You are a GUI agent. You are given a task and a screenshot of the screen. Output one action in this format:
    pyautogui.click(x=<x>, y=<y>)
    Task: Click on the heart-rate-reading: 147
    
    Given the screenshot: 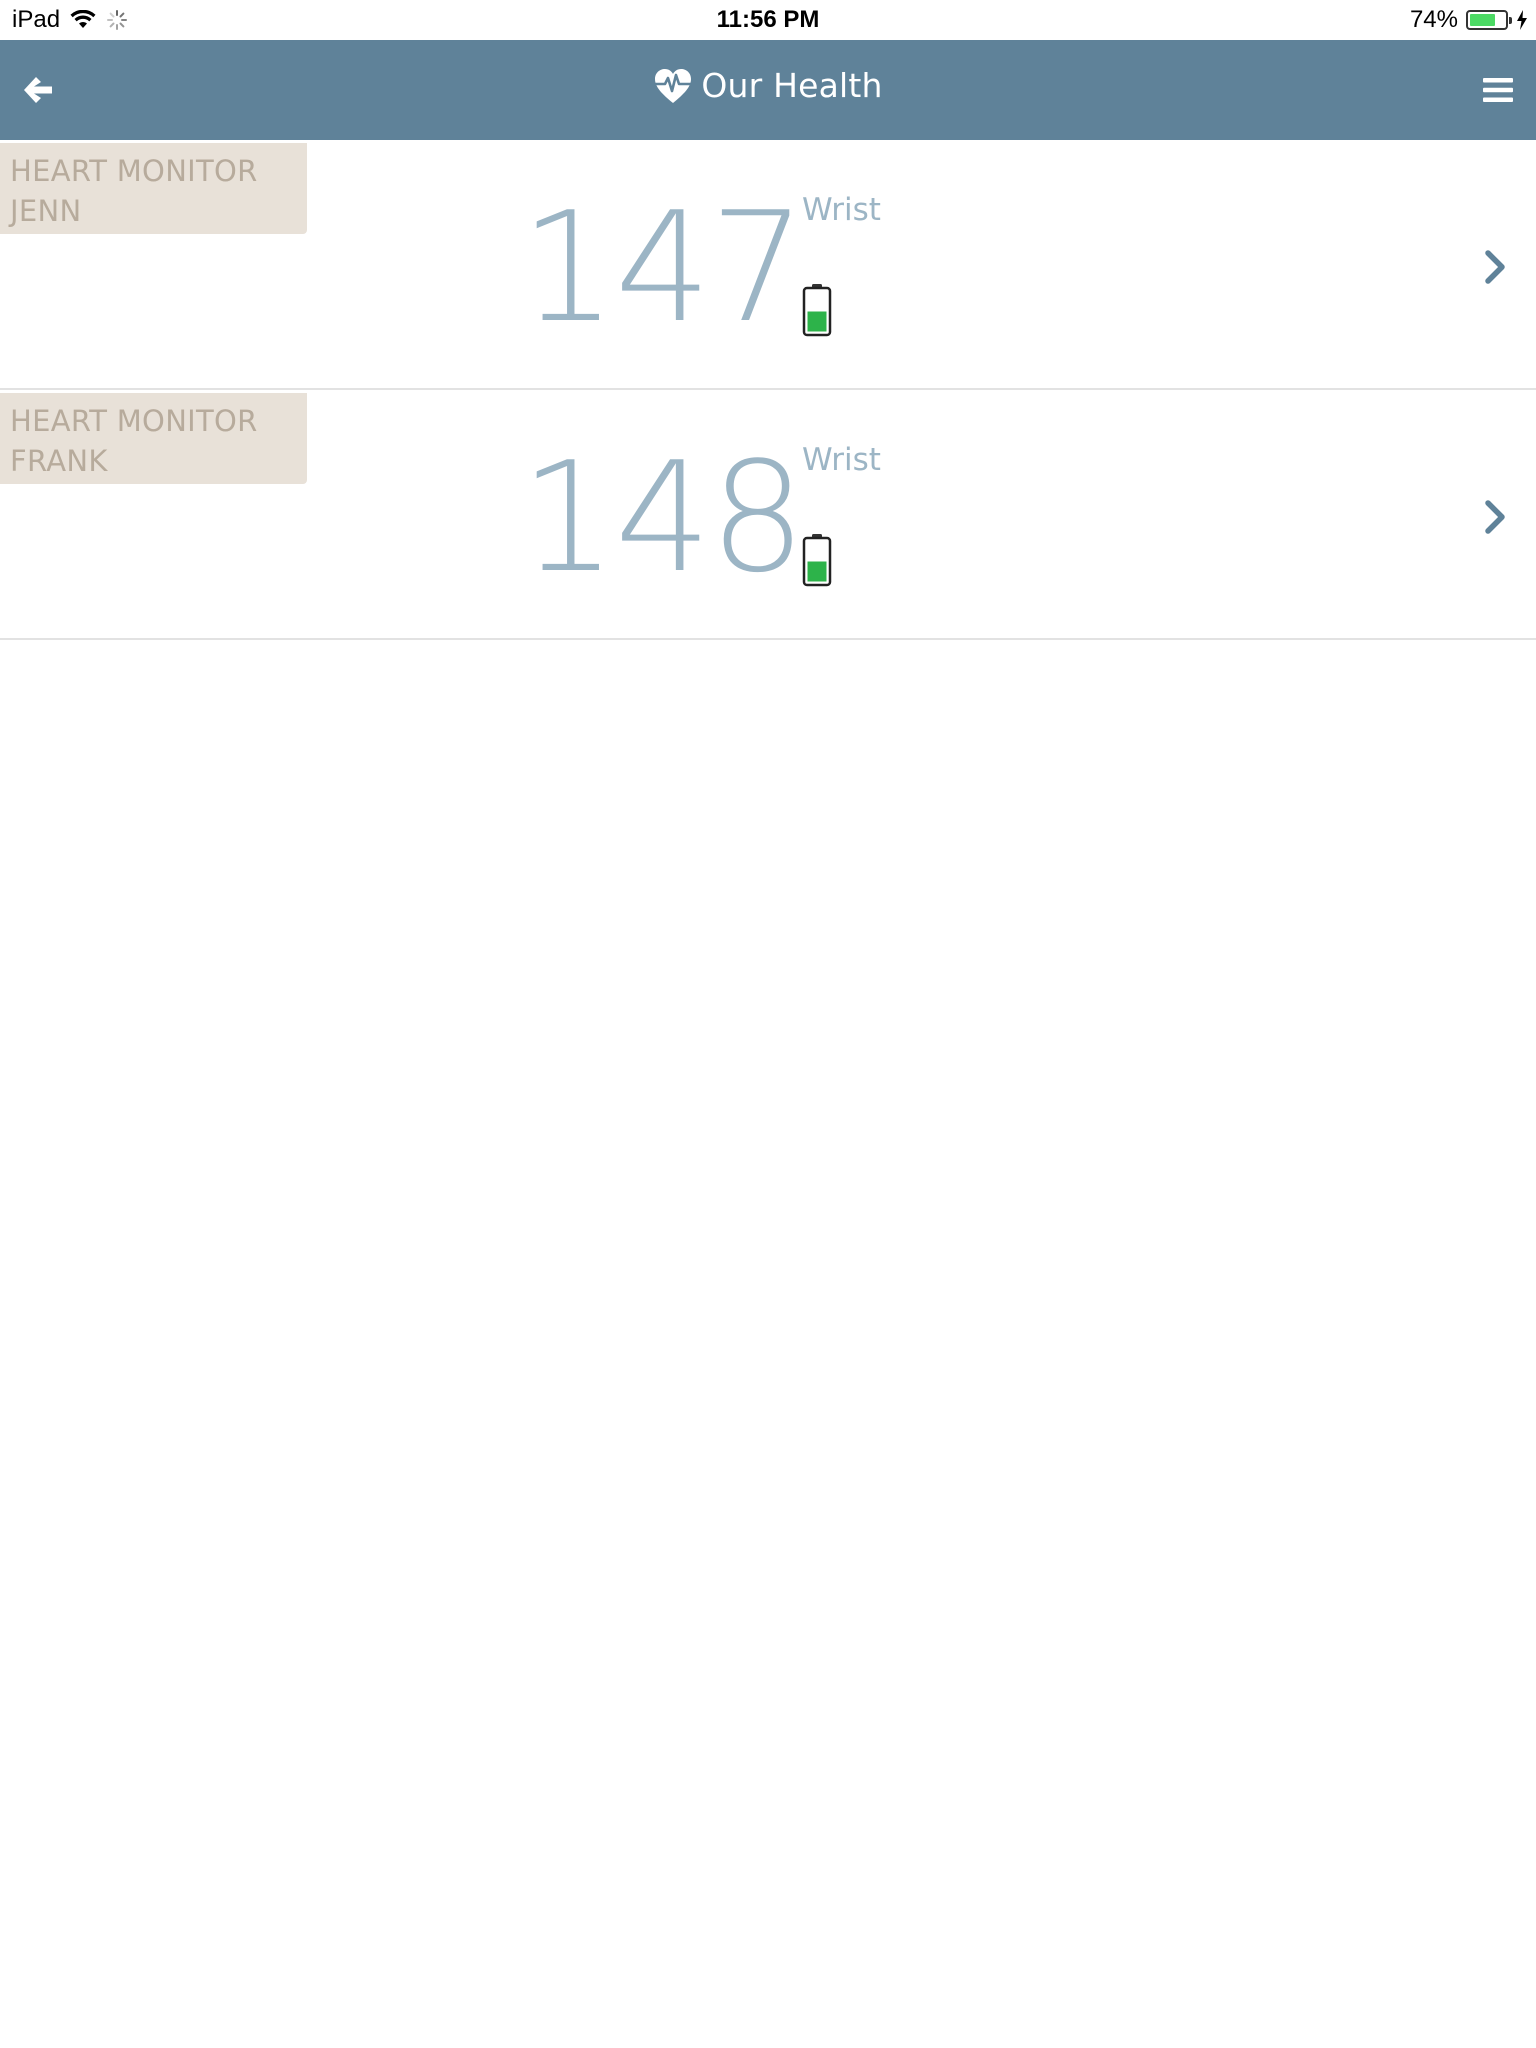 What is the action you would take?
    pyautogui.click(x=663, y=267)
    